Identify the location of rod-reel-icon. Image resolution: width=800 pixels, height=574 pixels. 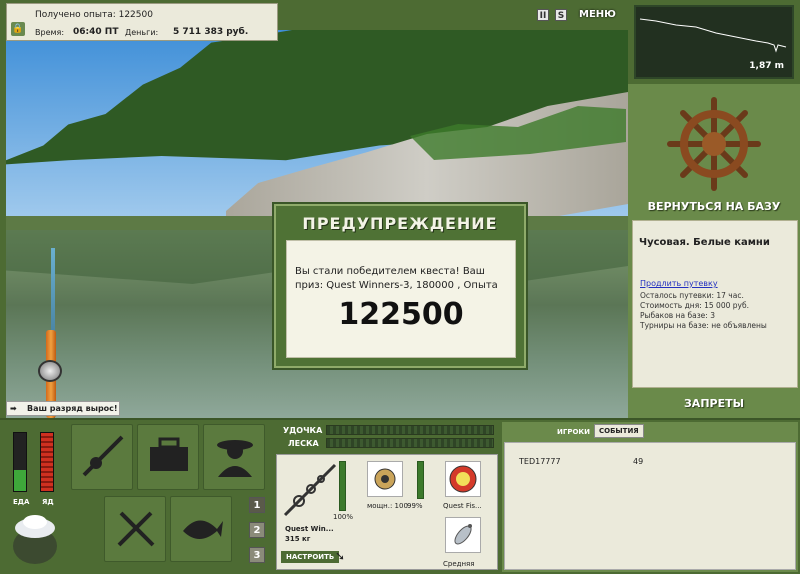
(103, 456).